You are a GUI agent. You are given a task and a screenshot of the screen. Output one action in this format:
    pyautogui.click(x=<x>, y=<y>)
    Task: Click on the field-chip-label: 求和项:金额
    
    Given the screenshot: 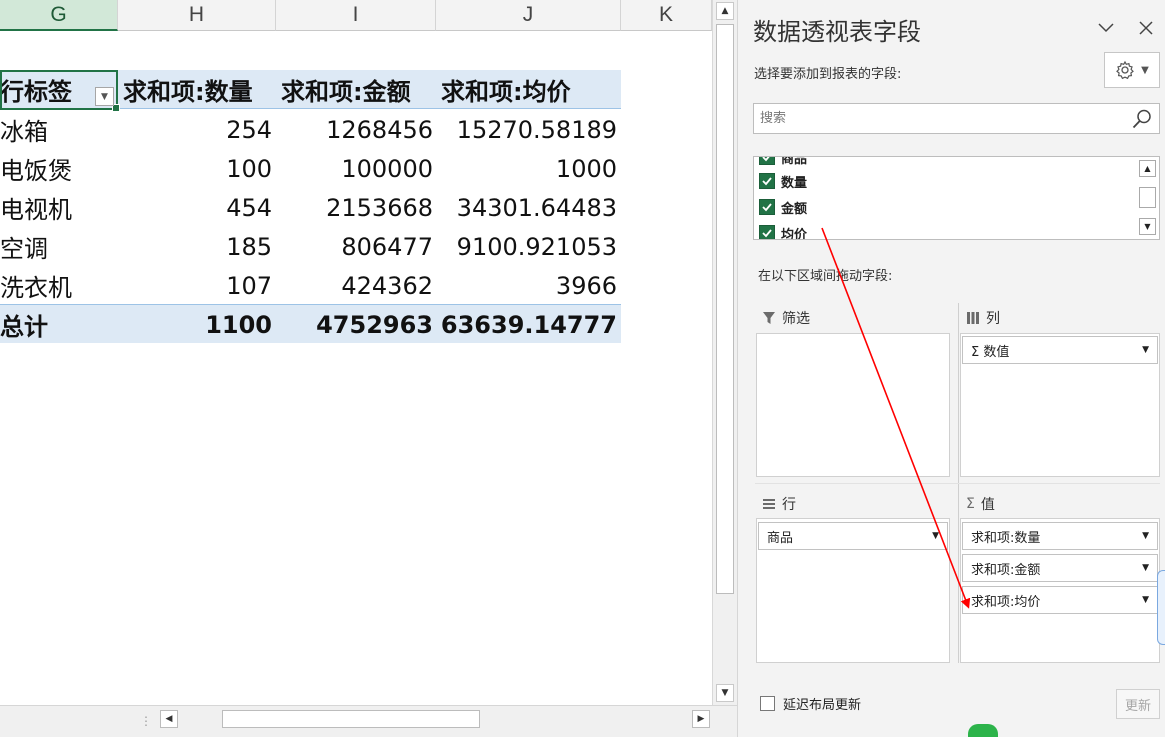 What is the action you would take?
    pyautogui.click(x=1006, y=570)
    